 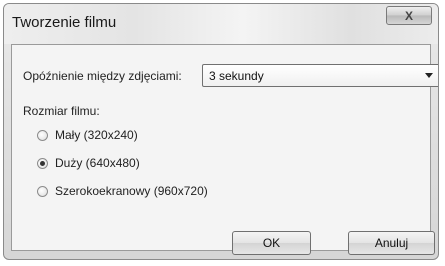 What do you see at coordinates (42, 191) in the screenshot?
I see `radio-button-widescreen` at bounding box center [42, 191].